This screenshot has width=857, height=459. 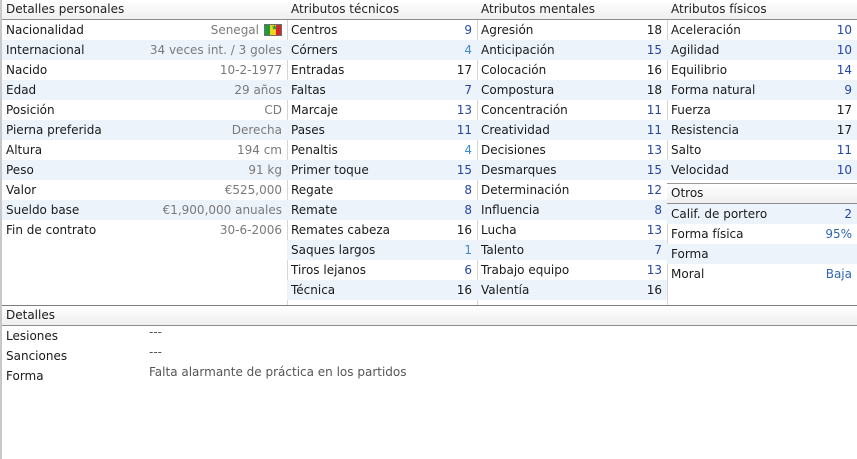 What do you see at coordinates (572, 130) in the screenshot?
I see `attr-row: Creatividad 11` at bounding box center [572, 130].